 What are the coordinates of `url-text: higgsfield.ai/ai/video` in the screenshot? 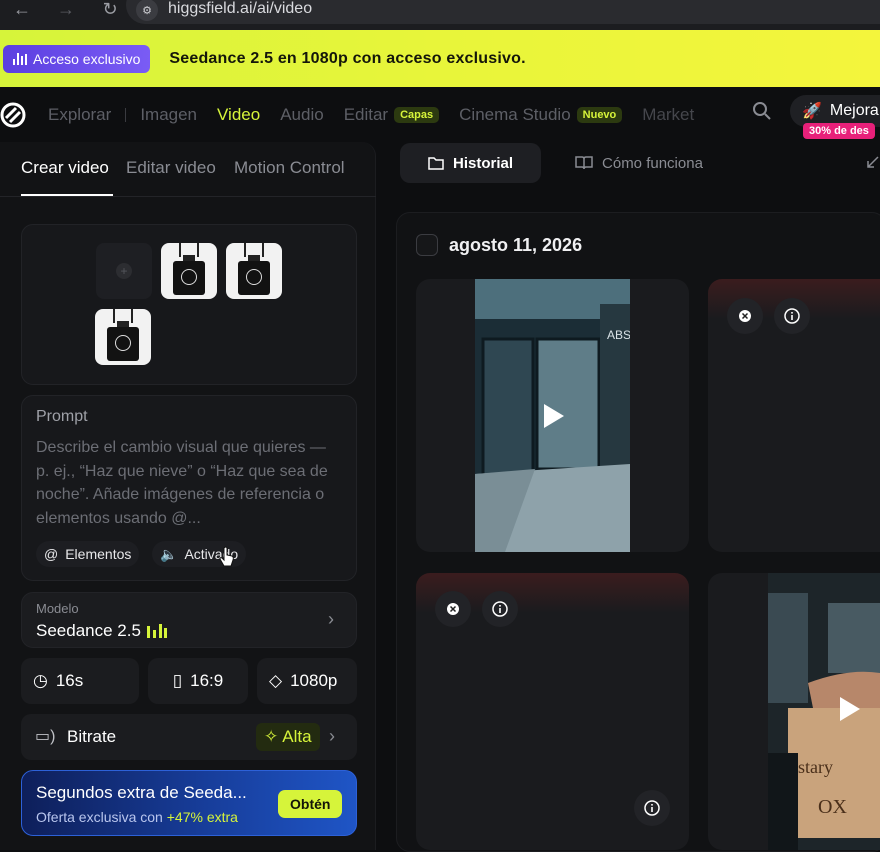 It's located at (240, 9).